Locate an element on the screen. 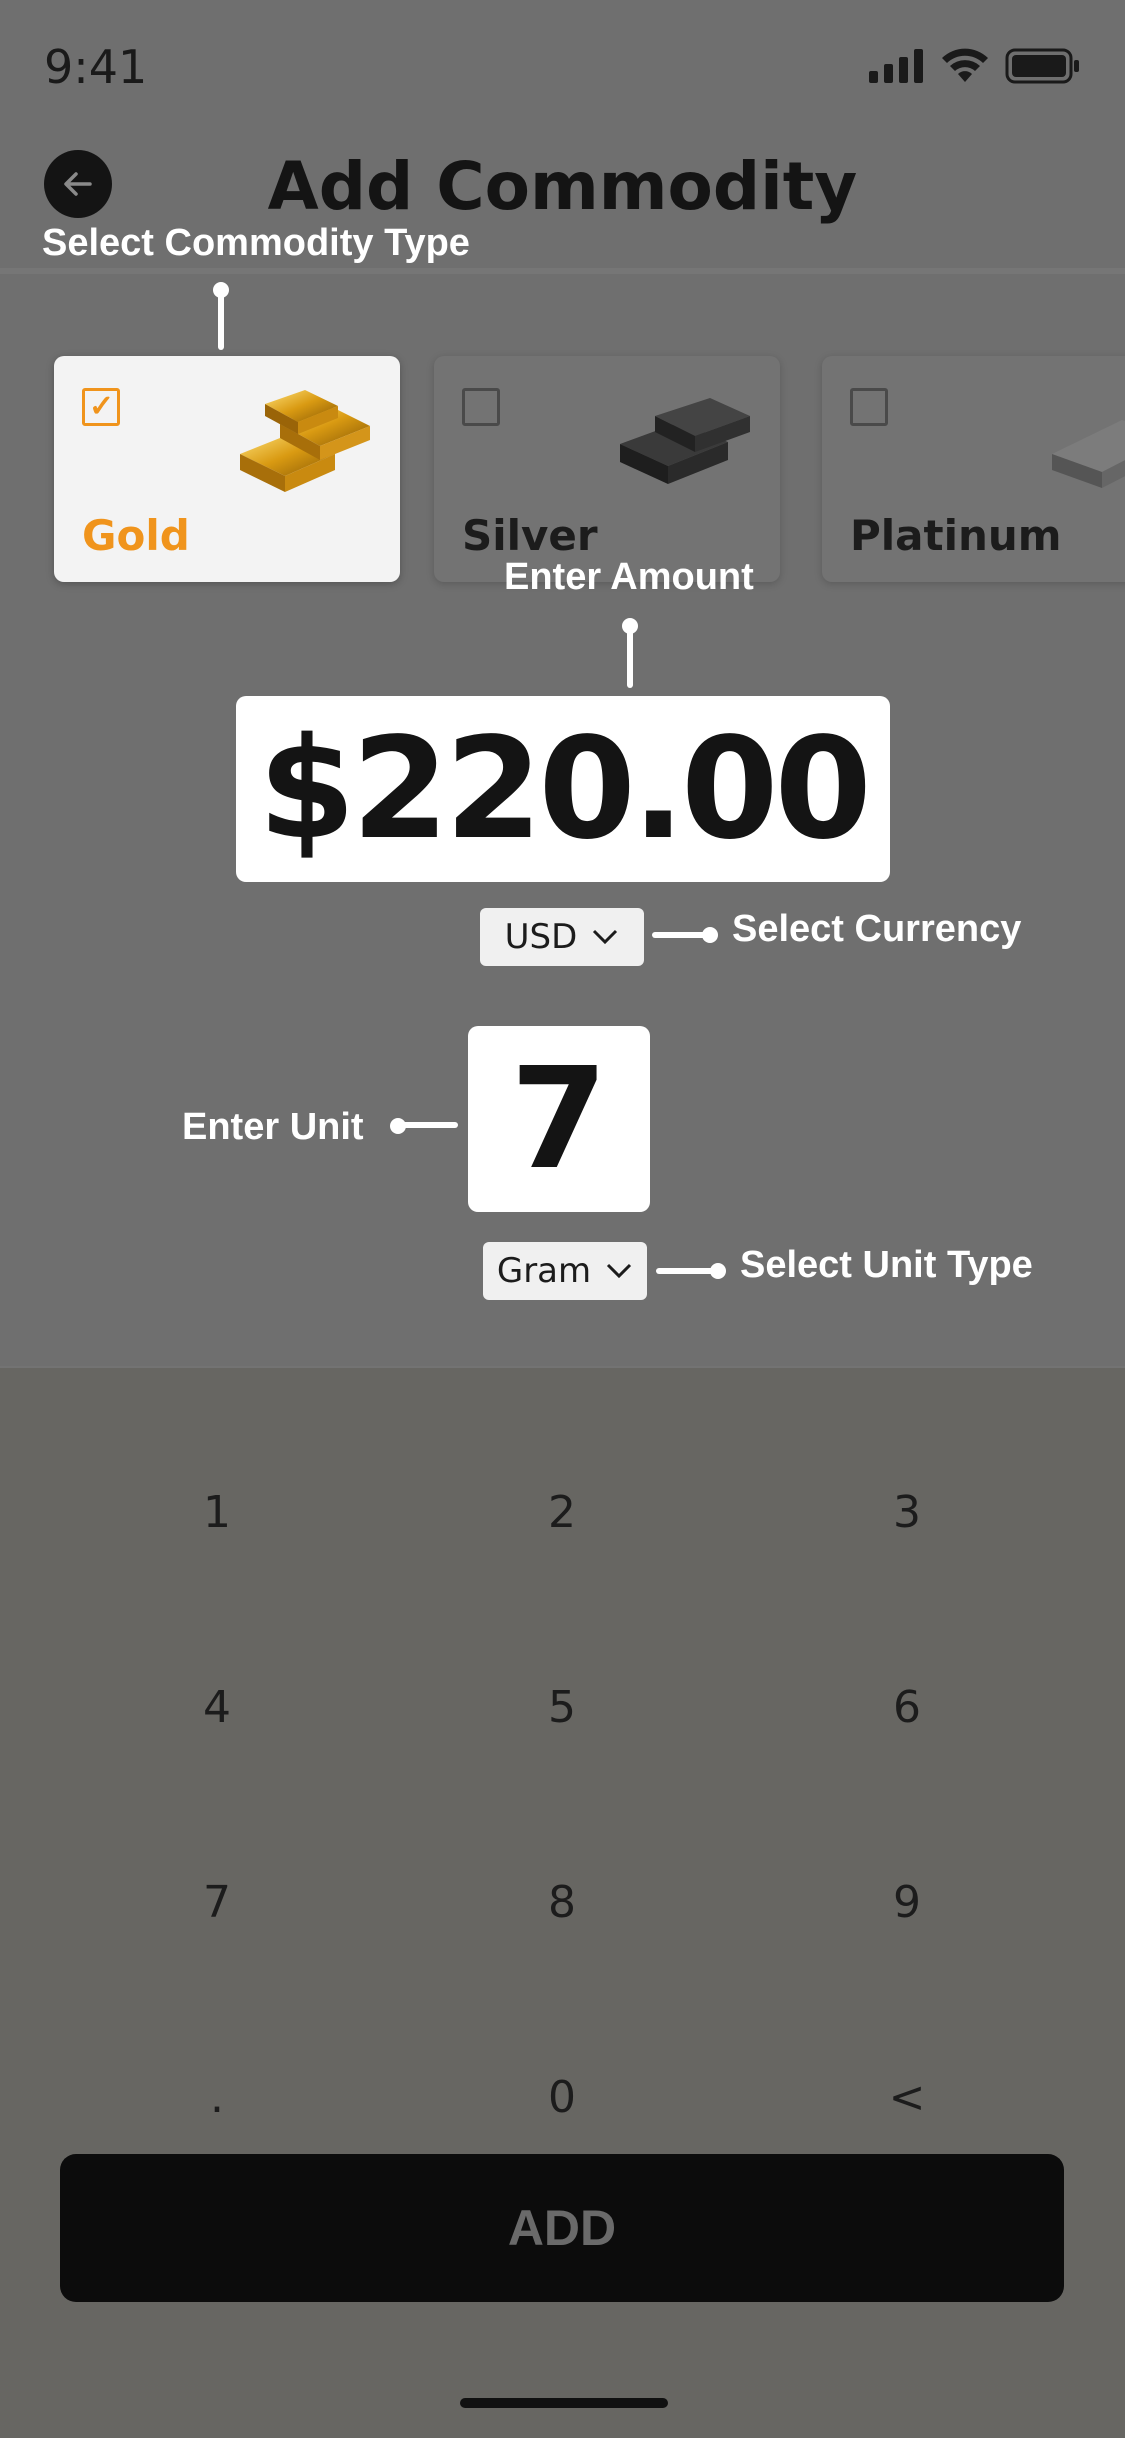  signal-icon is located at coordinates (896, 66).